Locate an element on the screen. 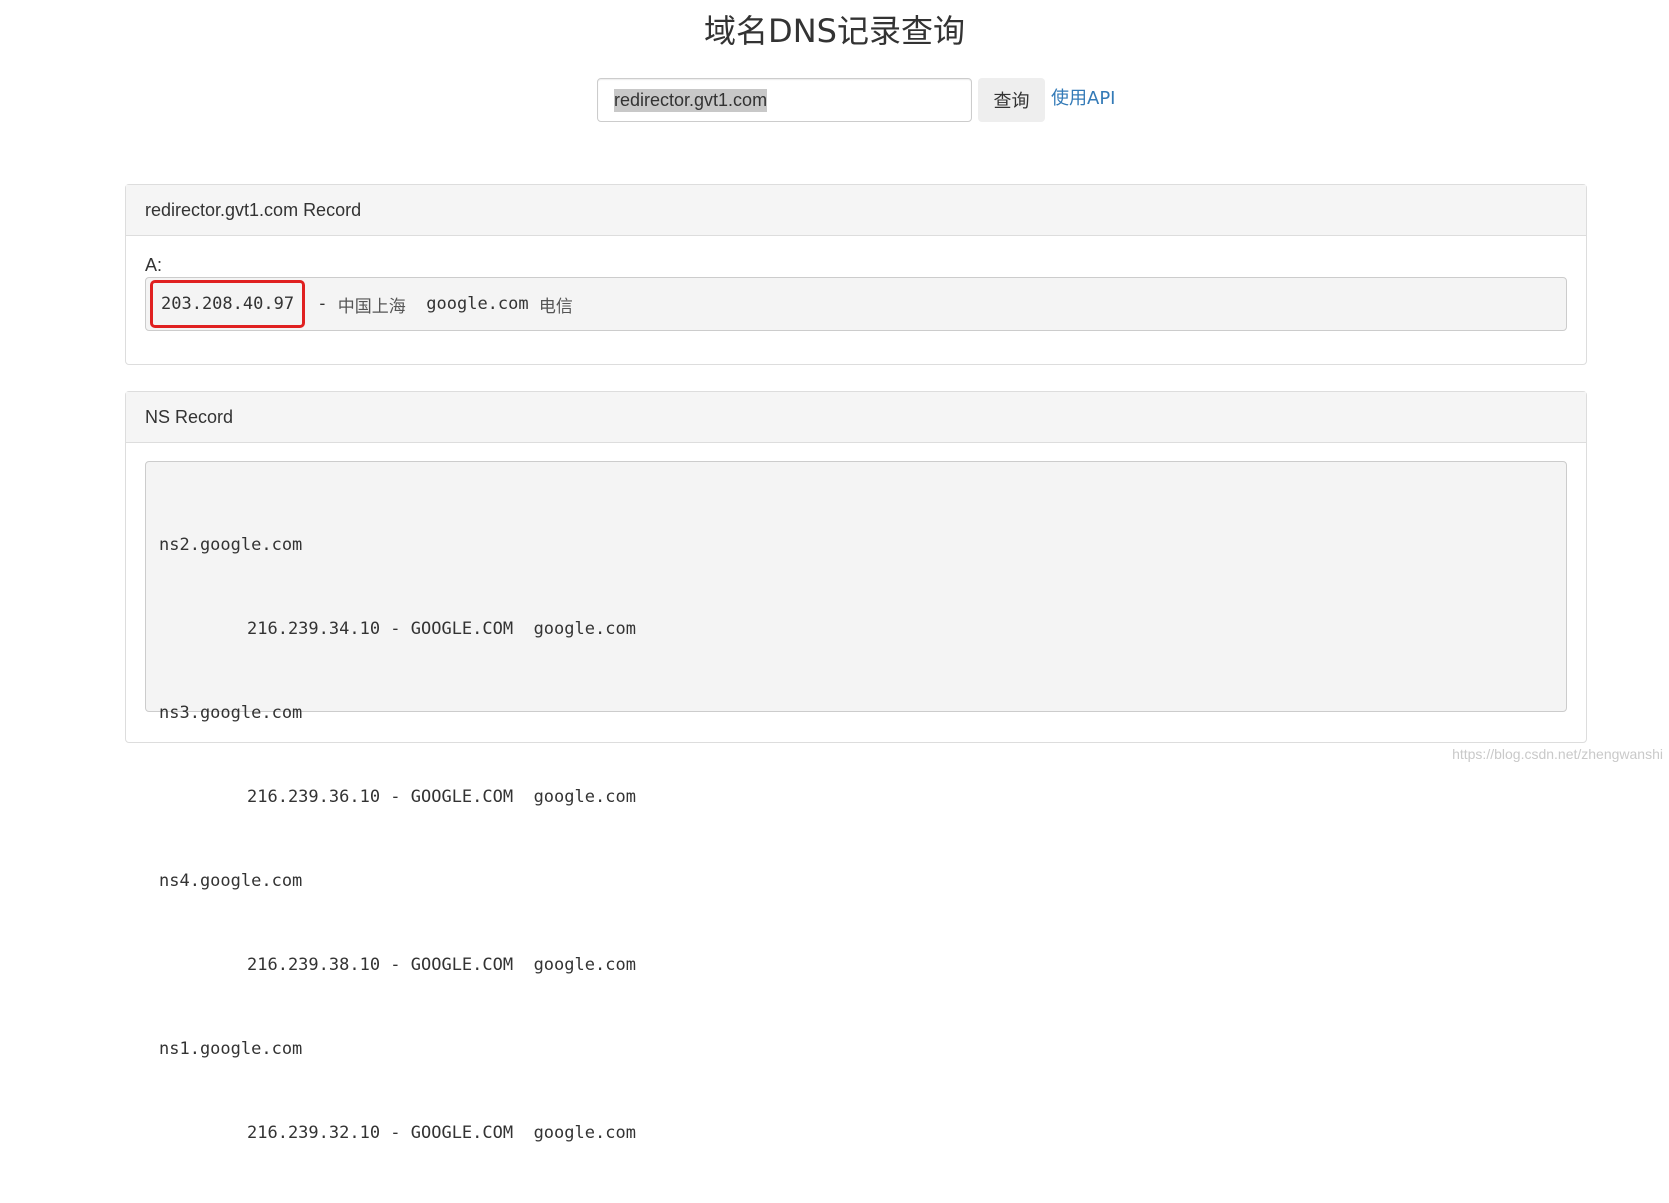 The height and width of the screenshot is (1203, 1669). a-record-label: A: is located at coordinates (856, 265).